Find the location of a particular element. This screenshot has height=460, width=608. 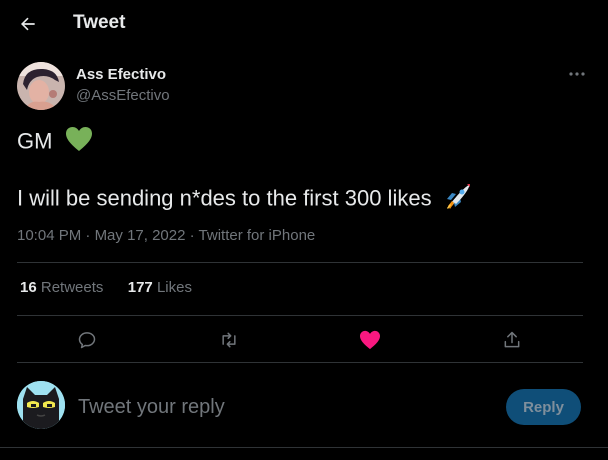

arrow-left-icon is located at coordinates (28, 24).